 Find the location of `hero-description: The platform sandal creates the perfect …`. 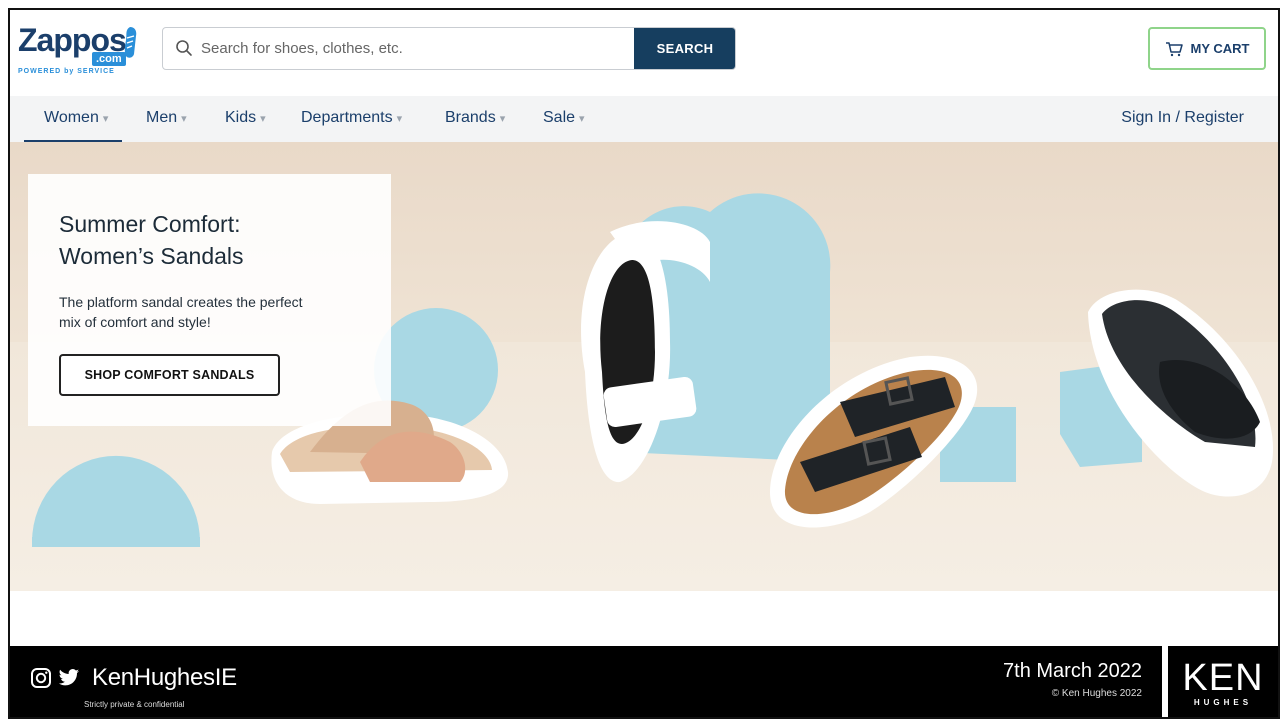

hero-description: The platform sandal creates the perfect … is located at coordinates (209, 312).